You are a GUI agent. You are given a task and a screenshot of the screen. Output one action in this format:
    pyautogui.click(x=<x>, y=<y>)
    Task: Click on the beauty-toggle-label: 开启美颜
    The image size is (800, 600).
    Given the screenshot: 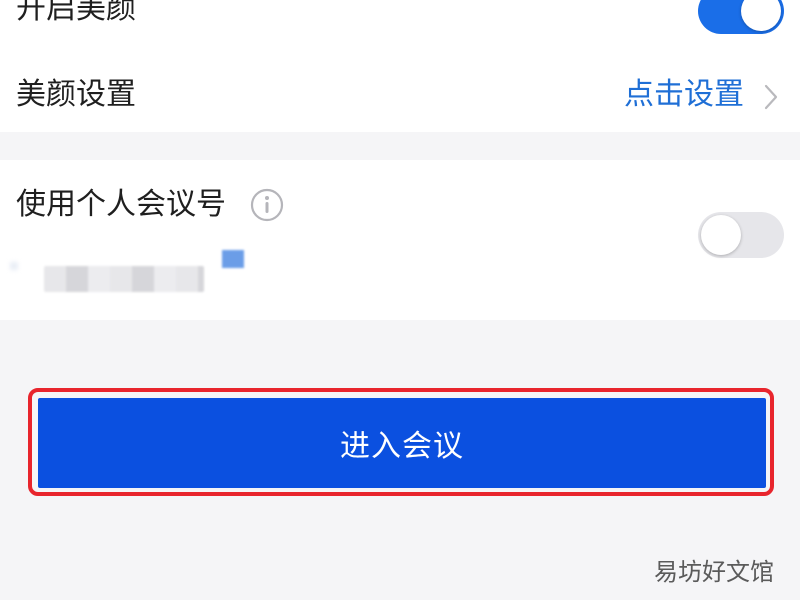 What is the action you would take?
    pyautogui.click(x=76, y=13)
    